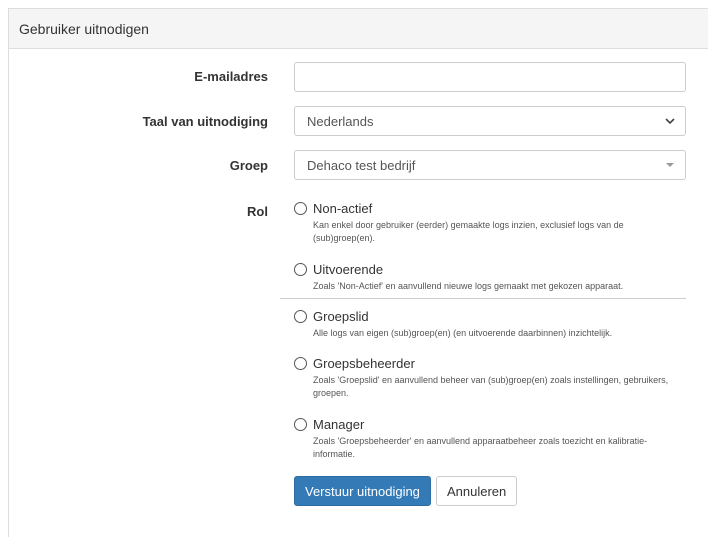 This screenshot has width=708, height=537. Describe the element at coordinates (257, 211) in the screenshot. I see `role-label: Rol` at that location.